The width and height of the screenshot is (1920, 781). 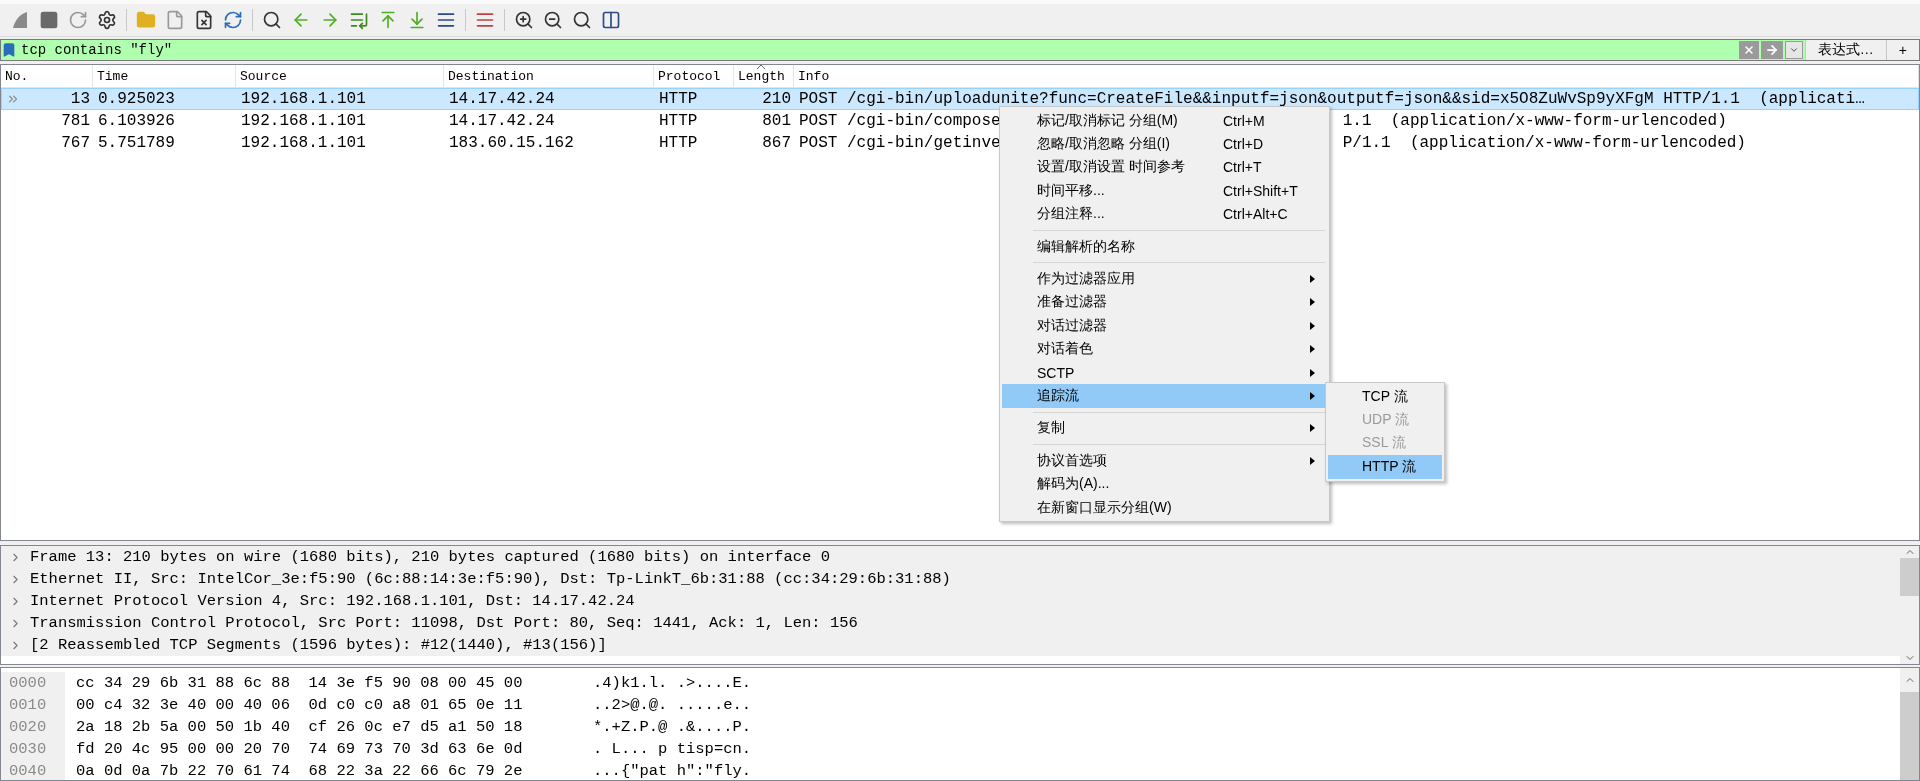 I want to click on menu-item: 协议首选项, so click(x=1164, y=461).